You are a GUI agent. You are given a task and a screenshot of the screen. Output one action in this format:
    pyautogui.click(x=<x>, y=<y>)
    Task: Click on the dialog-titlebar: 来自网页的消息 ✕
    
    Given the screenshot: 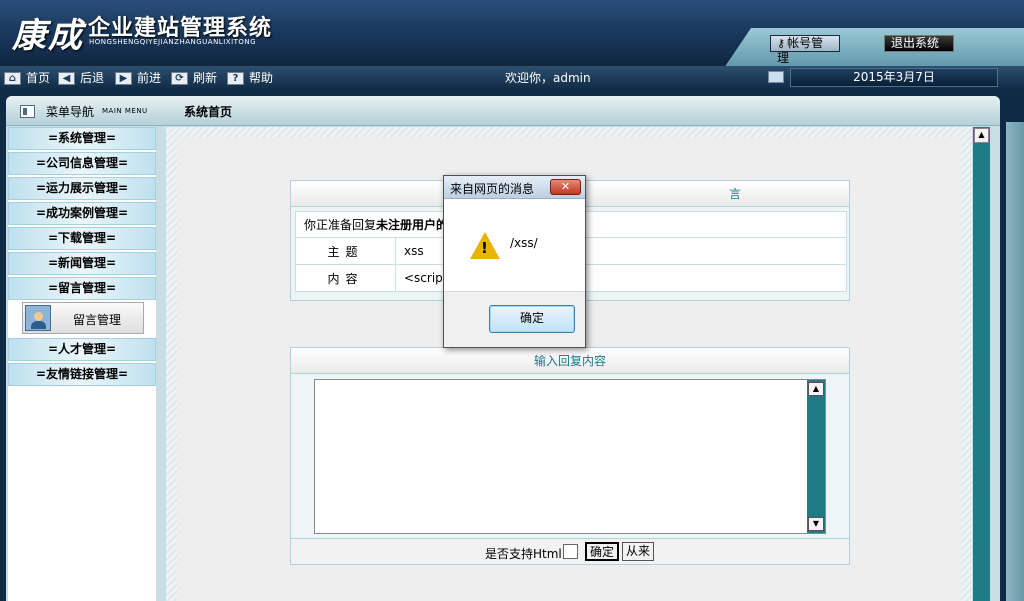 What is the action you would take?
    pyautogui.click(x=514, y=187)
    